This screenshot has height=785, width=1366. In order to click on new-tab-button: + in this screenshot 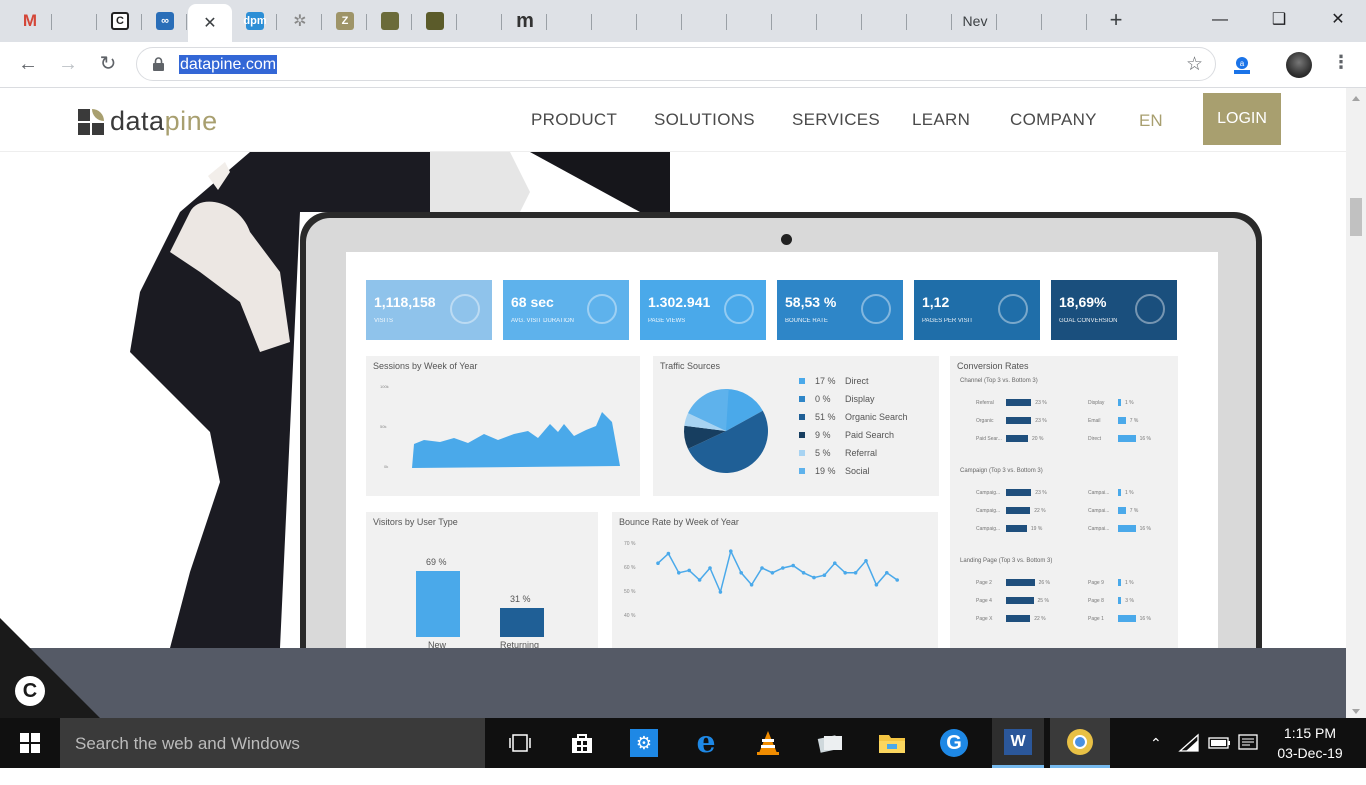, I will do `click(1116, 21)`.